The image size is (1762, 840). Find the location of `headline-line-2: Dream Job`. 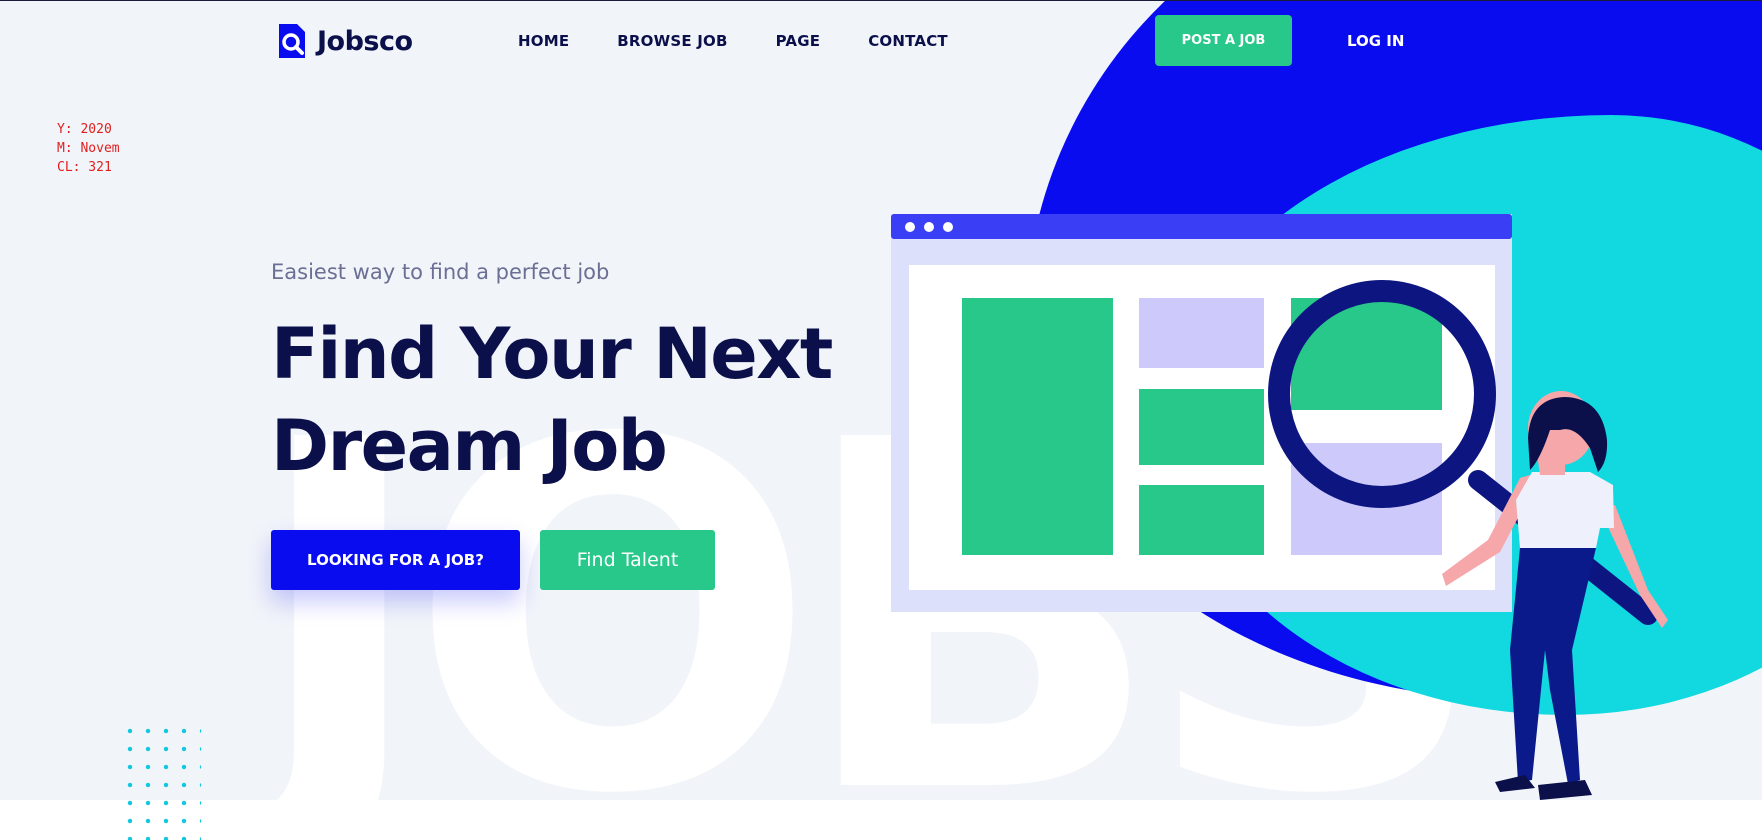

headline-line-2: Dream Job is located at coordinates (469, 446).